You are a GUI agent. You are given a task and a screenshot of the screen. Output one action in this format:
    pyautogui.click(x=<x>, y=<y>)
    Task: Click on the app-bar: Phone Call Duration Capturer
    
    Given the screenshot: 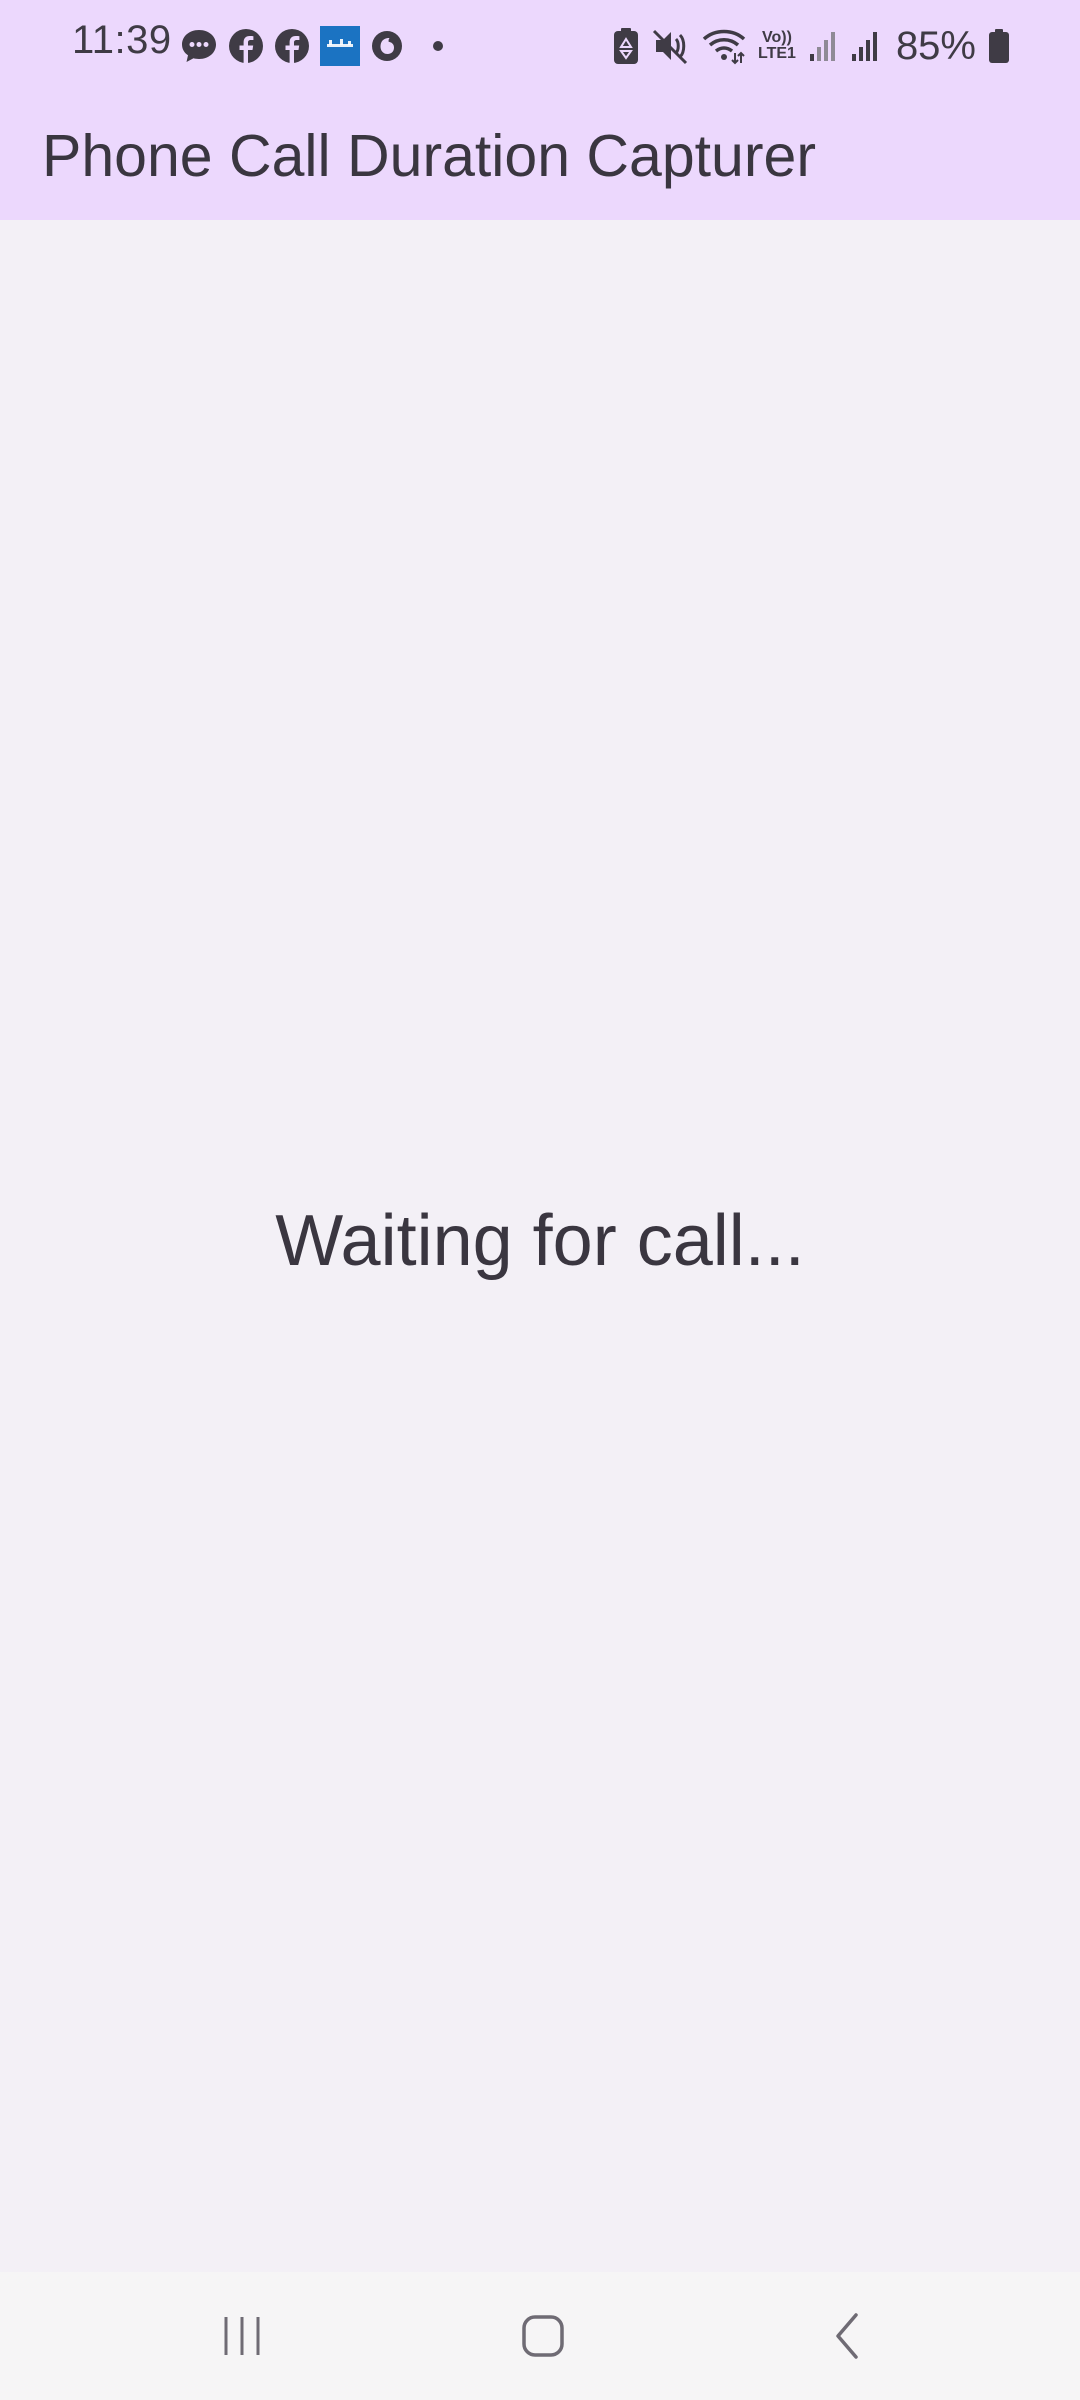 What is the action you would take?
    pyautogui.click(x=540, y=156)
    